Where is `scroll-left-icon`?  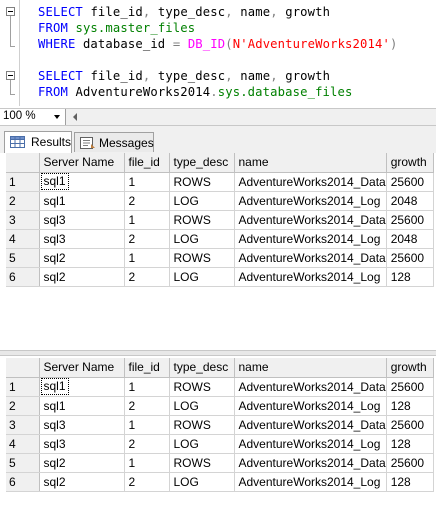
scroll-left-icon is located at coordinates (76, 117).